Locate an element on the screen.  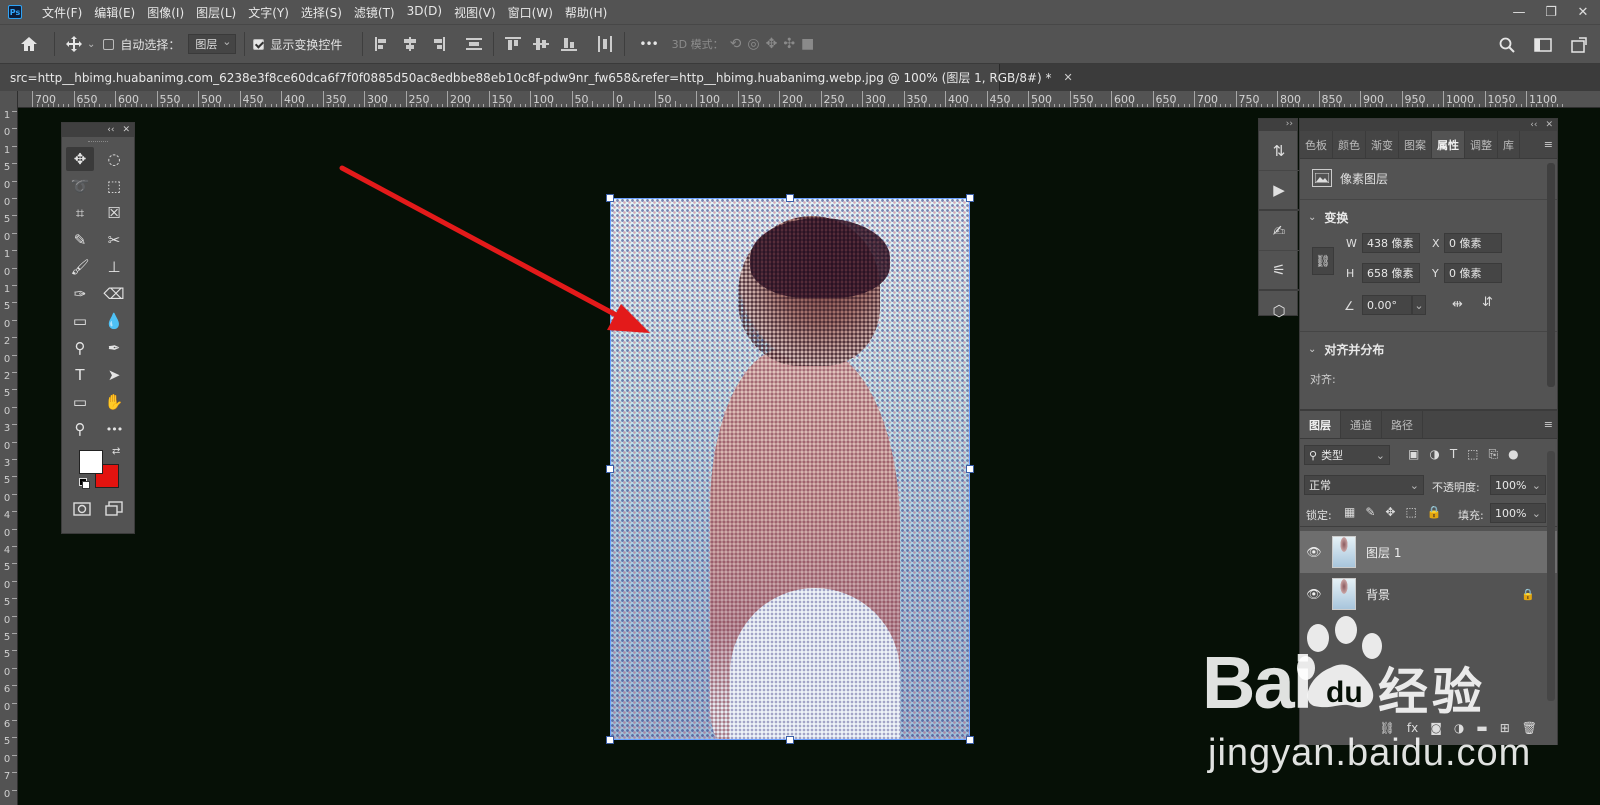
vertical-ruler: 1 0 1 5 0 0 5 0 1 0 1 5 0 2 0 2 5 0 3 0 3 5 0 4 0 4 5 0 5 0 5 5 0 6 0 6 5 0 7 0 is located at coordinates (9, 448).